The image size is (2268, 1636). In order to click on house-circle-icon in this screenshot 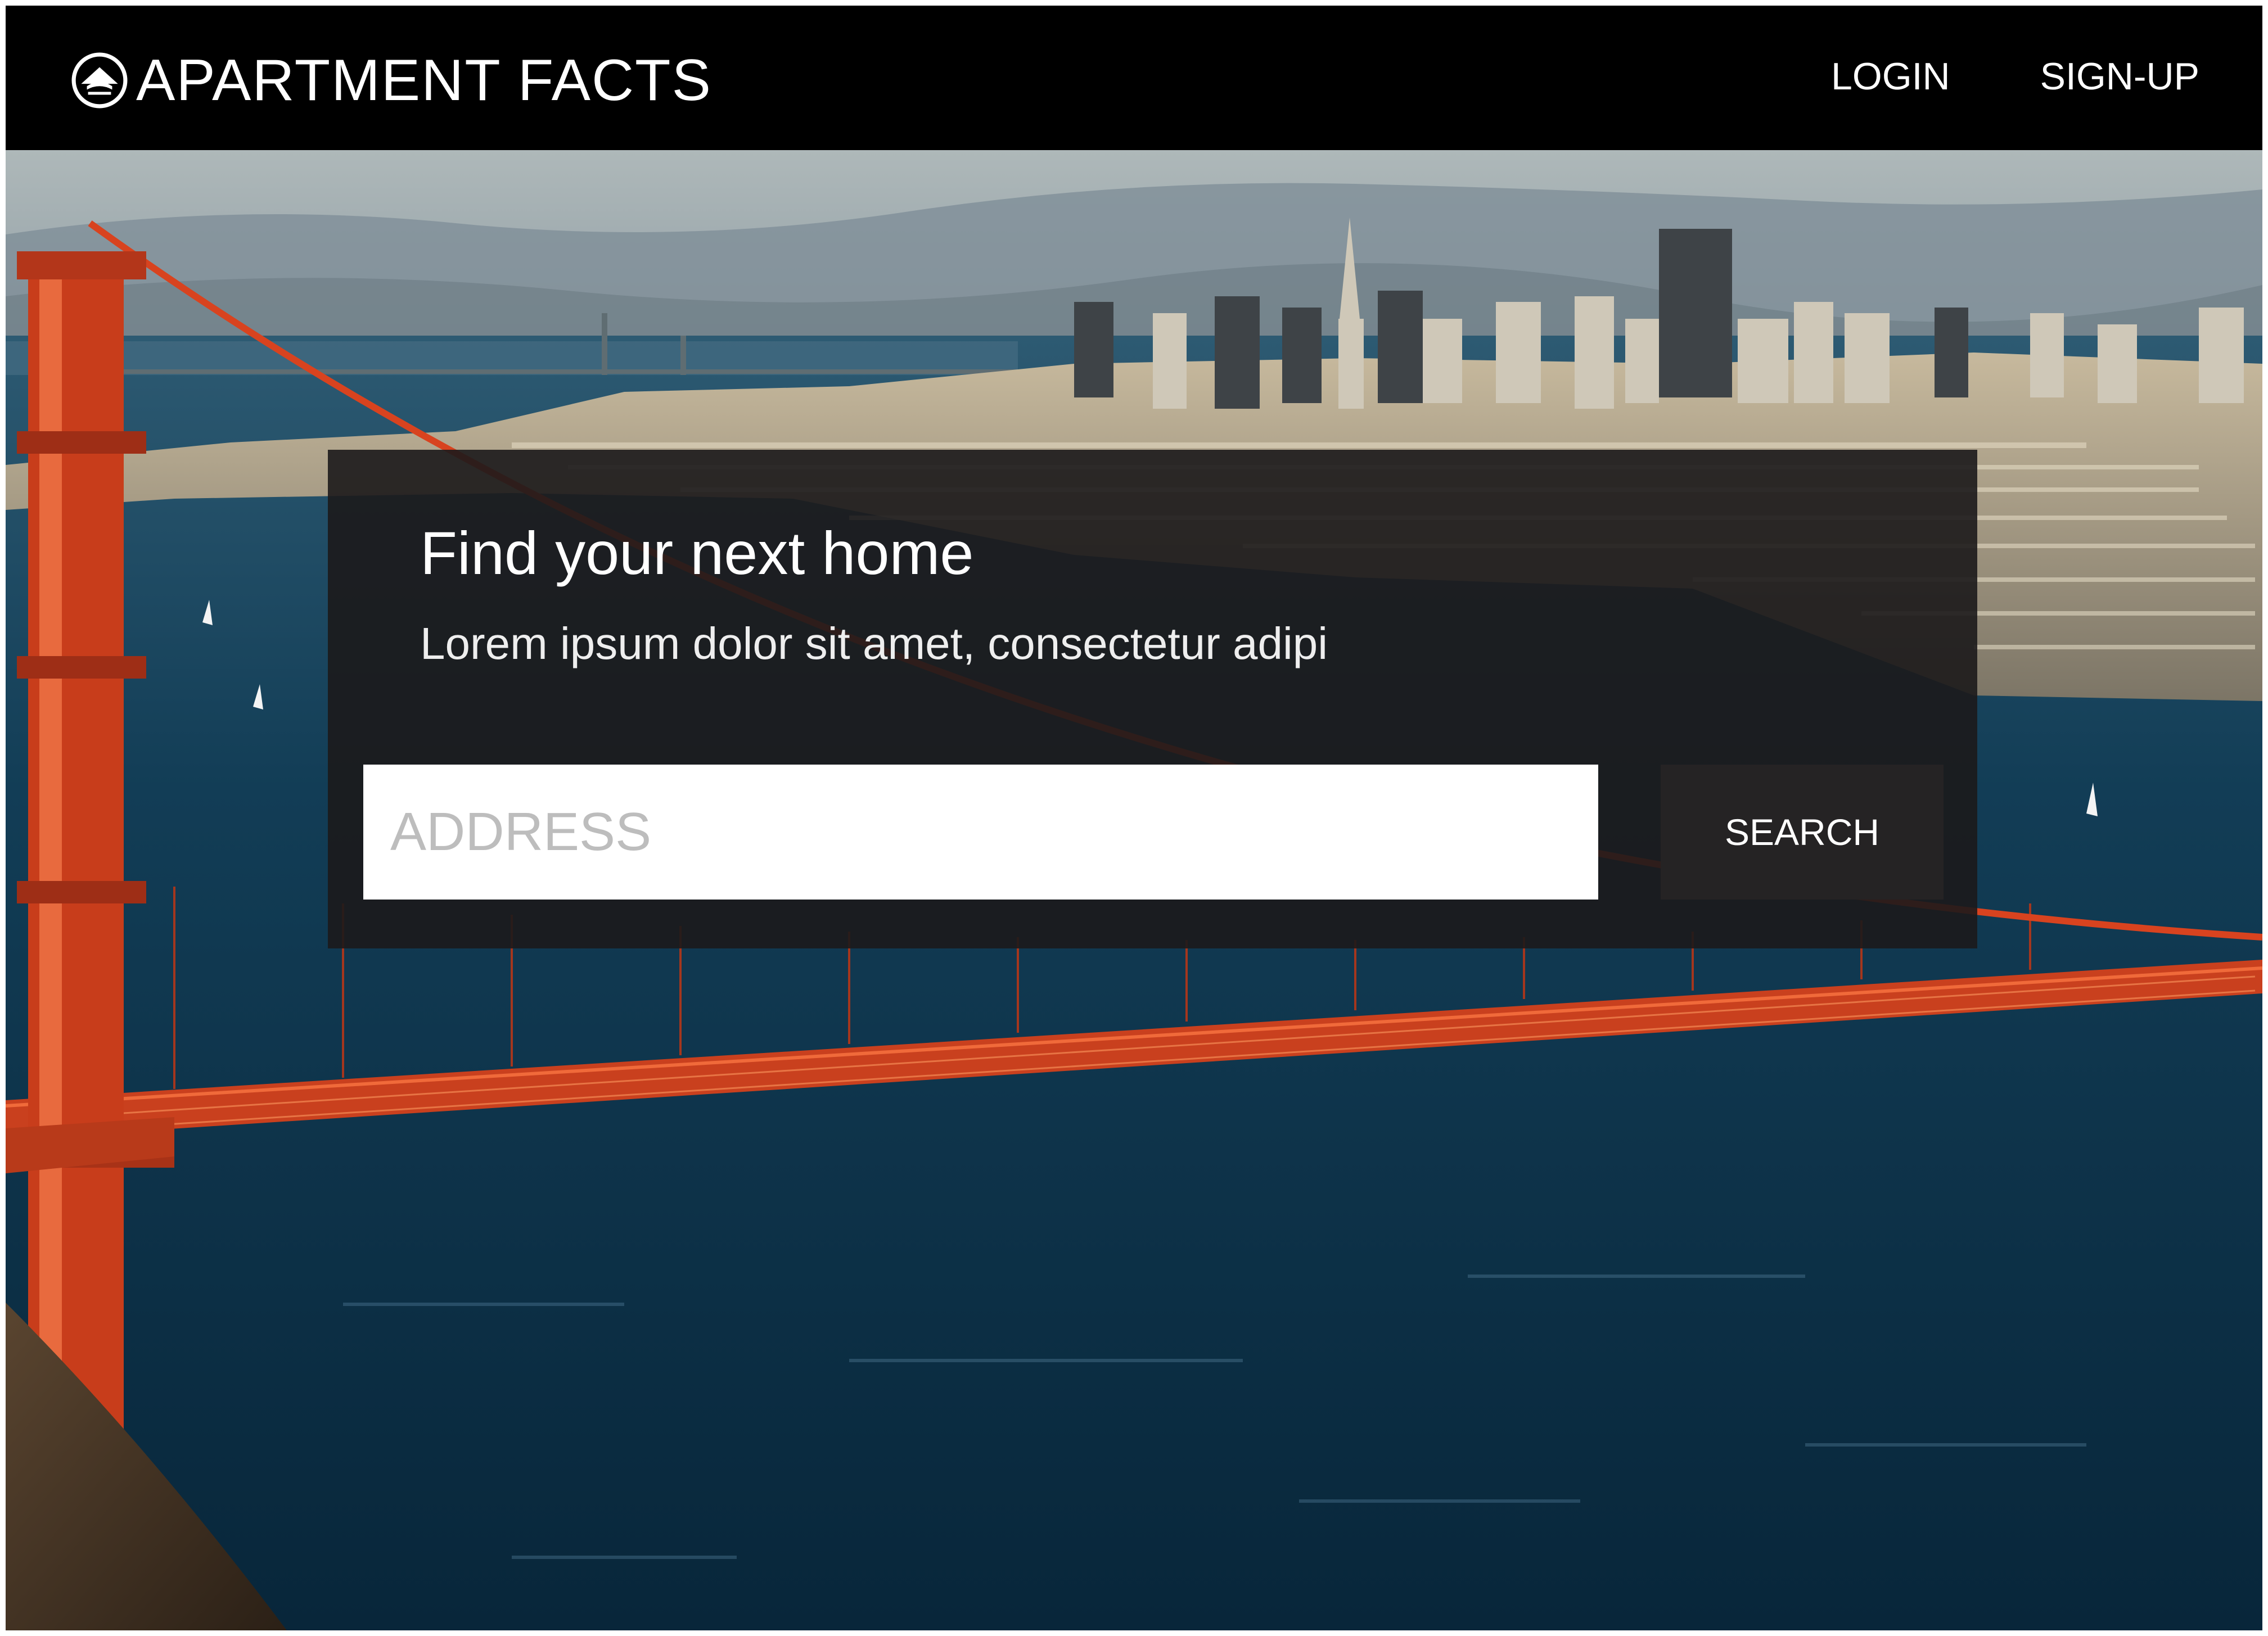, I will do `click(99, 80)`.